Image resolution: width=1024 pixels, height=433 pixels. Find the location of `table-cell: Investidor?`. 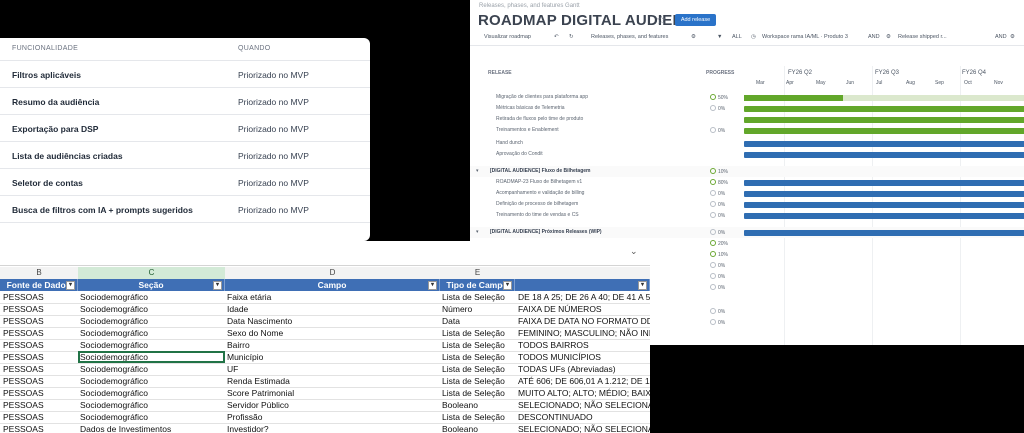

table-cell: Investidor? is located at coordinates (332, 428).